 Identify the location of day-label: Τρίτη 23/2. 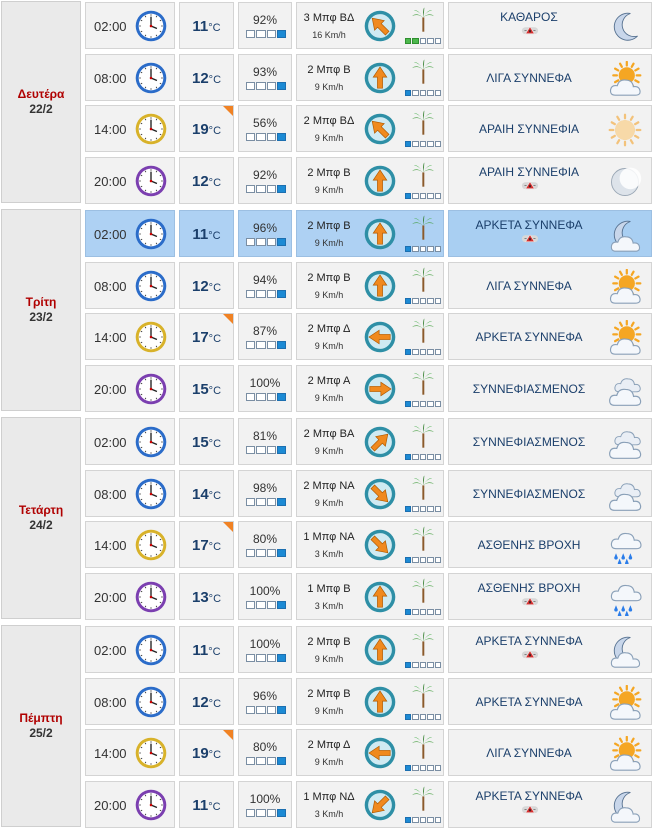
(41, 310).